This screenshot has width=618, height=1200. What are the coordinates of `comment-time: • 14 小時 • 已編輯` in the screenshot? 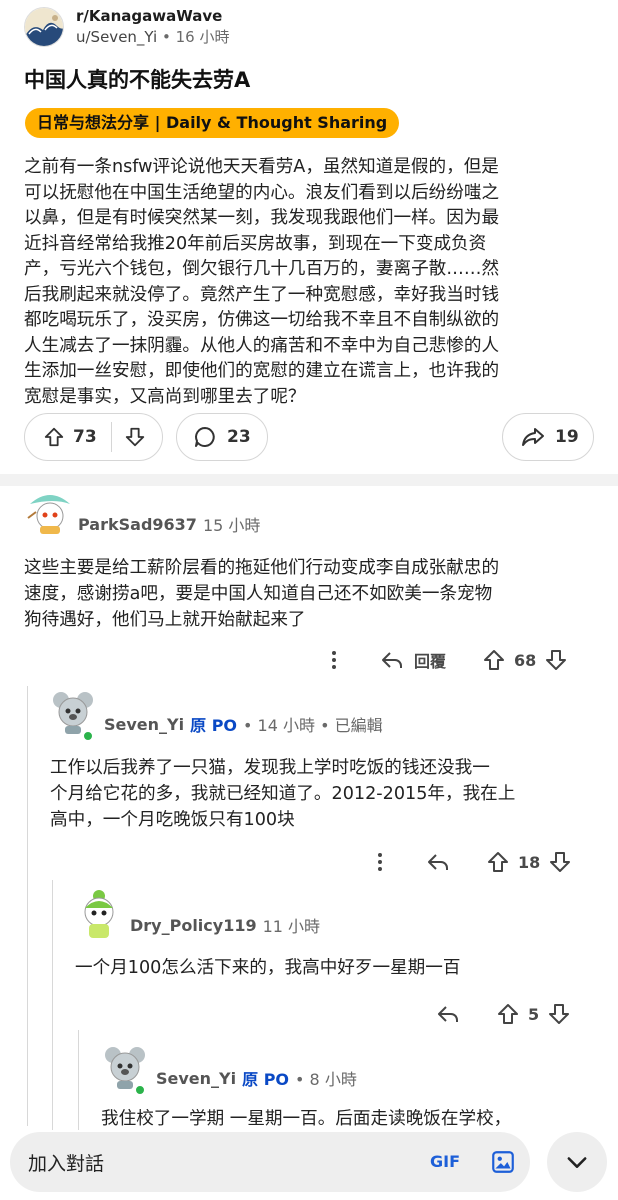 It's located at (313, 725).